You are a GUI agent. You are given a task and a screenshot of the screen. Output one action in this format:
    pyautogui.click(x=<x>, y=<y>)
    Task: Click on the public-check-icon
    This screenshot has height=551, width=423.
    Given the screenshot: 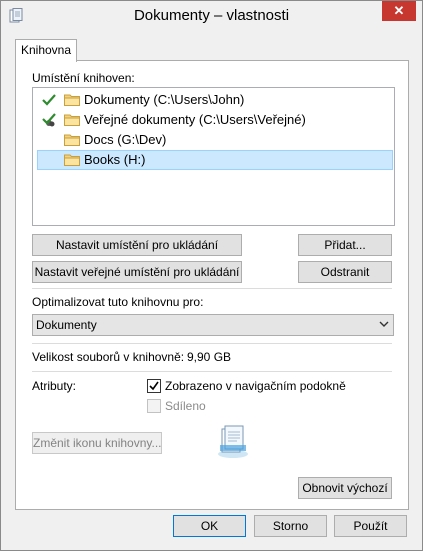 What is the action you would take?
    pyautogui.click(x=49, y=120)
    